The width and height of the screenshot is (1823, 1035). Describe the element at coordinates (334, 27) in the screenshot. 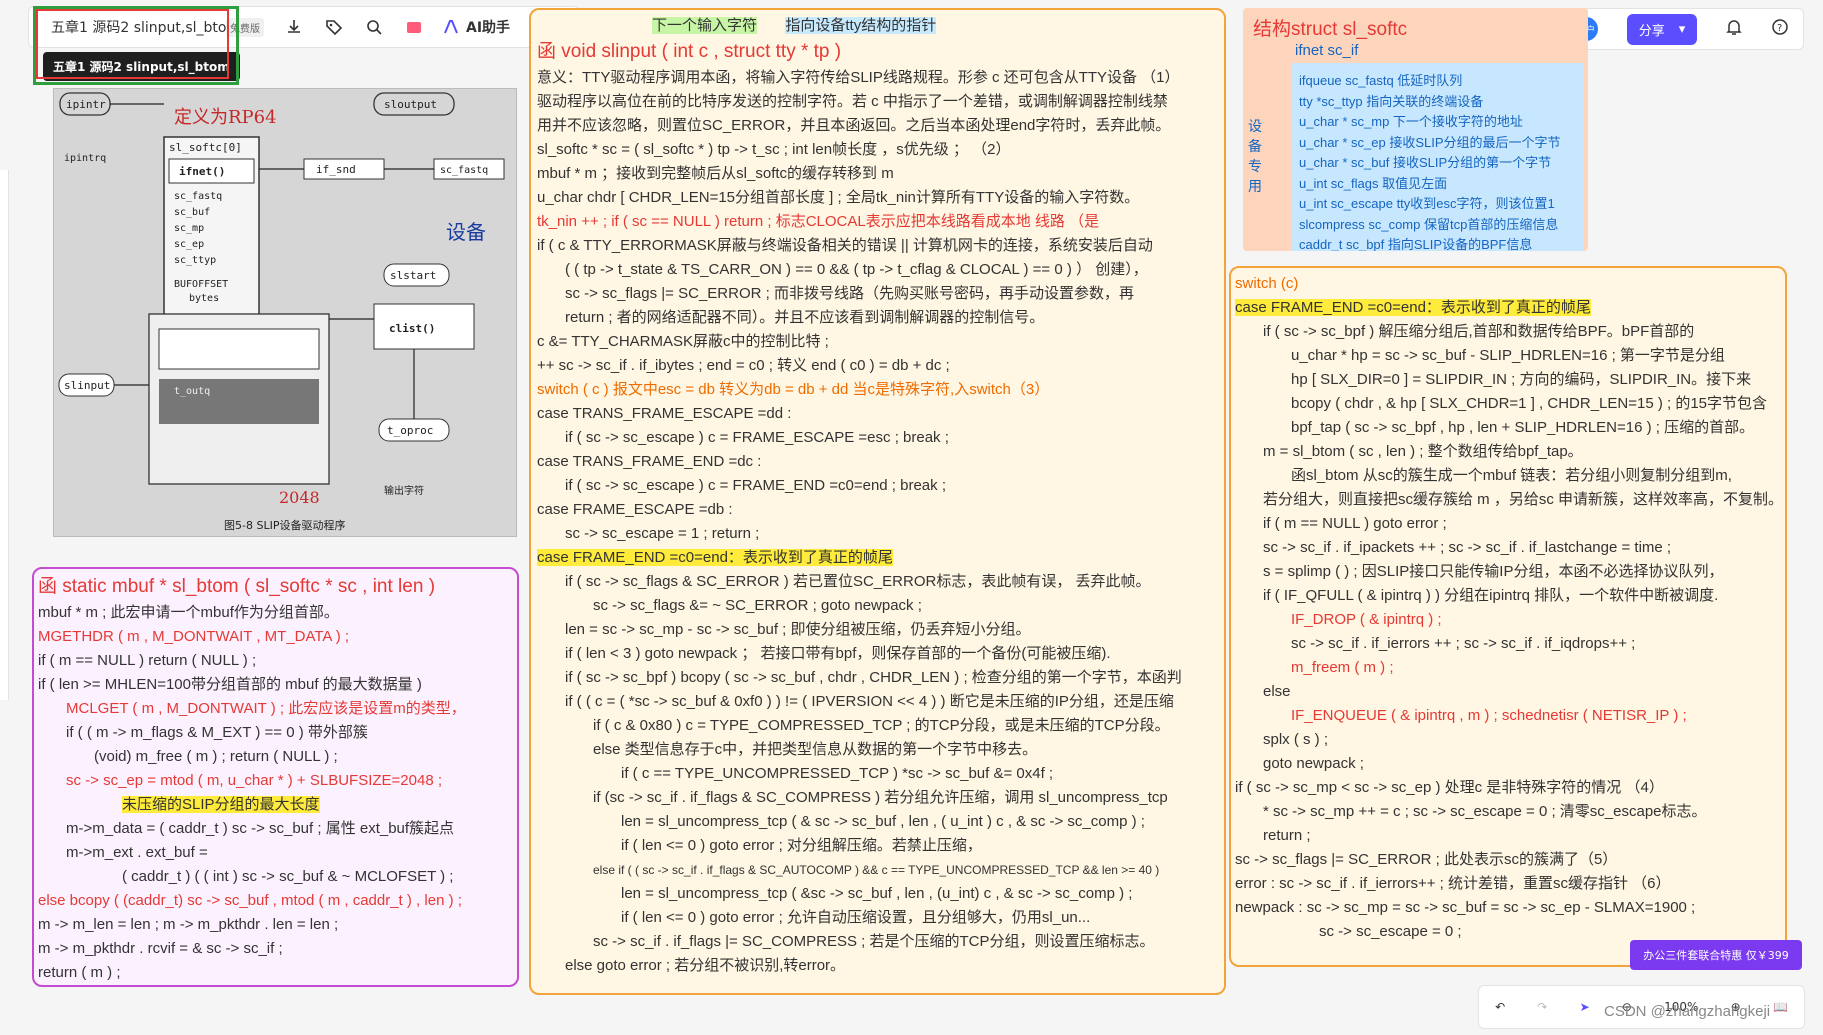

I see `tag-icon` at that location.